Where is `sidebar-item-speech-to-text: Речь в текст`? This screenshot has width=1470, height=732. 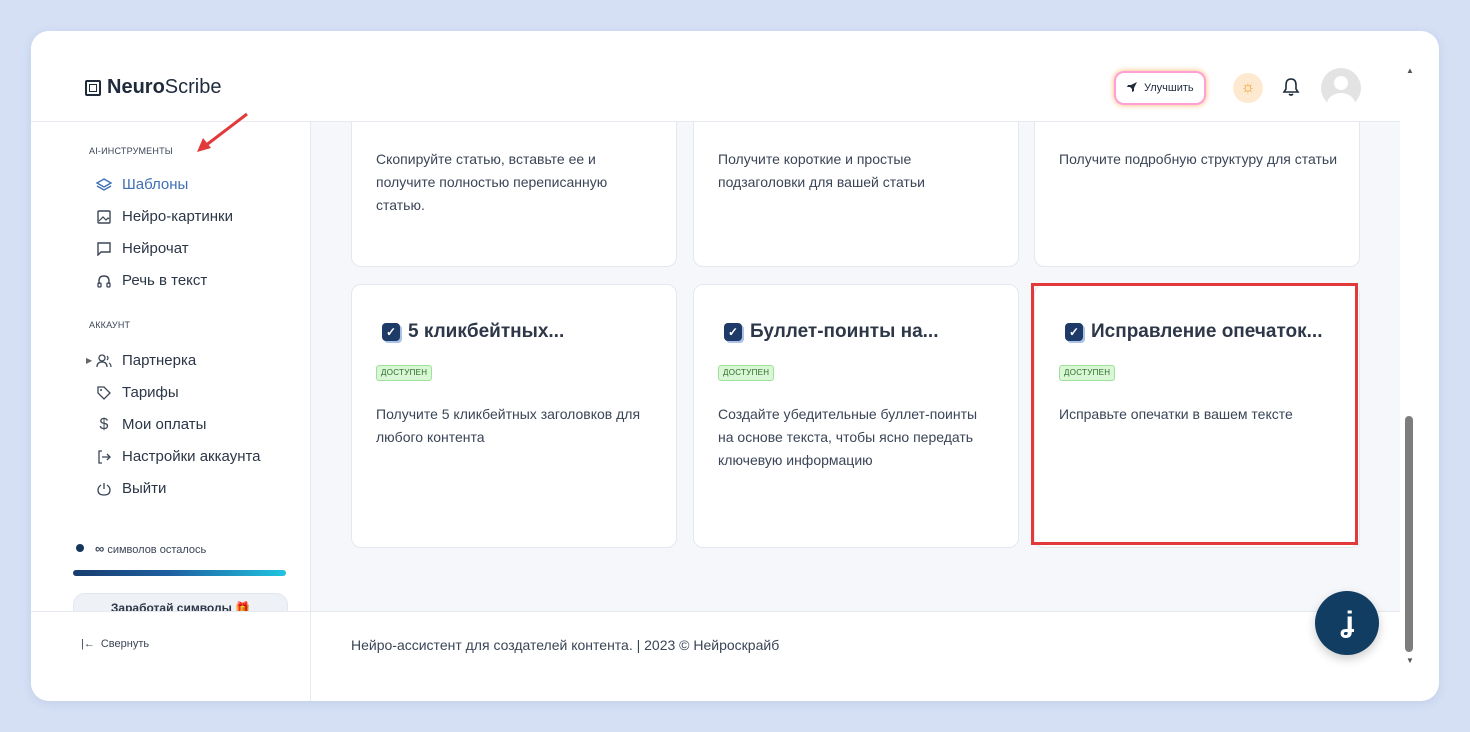
sidebar-item-speech-to-text: Речь в текст is located at coordinates (151, 280).